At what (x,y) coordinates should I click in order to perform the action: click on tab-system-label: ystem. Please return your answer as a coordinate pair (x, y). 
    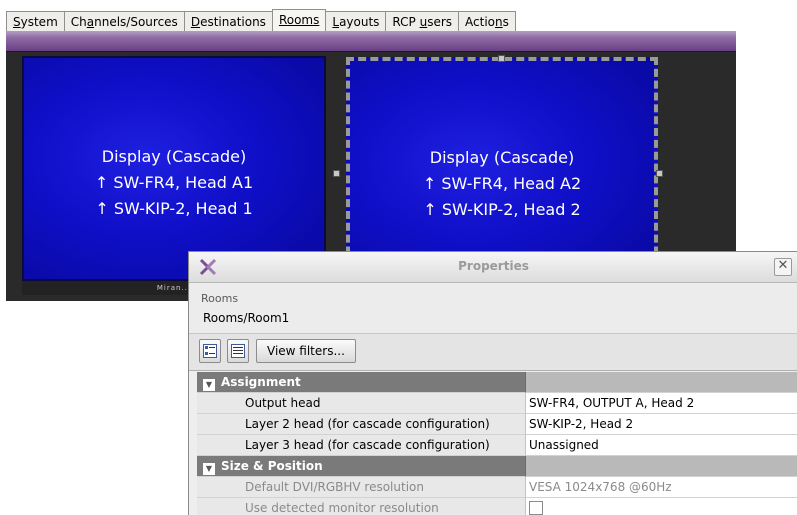
    Looking at the image, I should click on (39, 22).